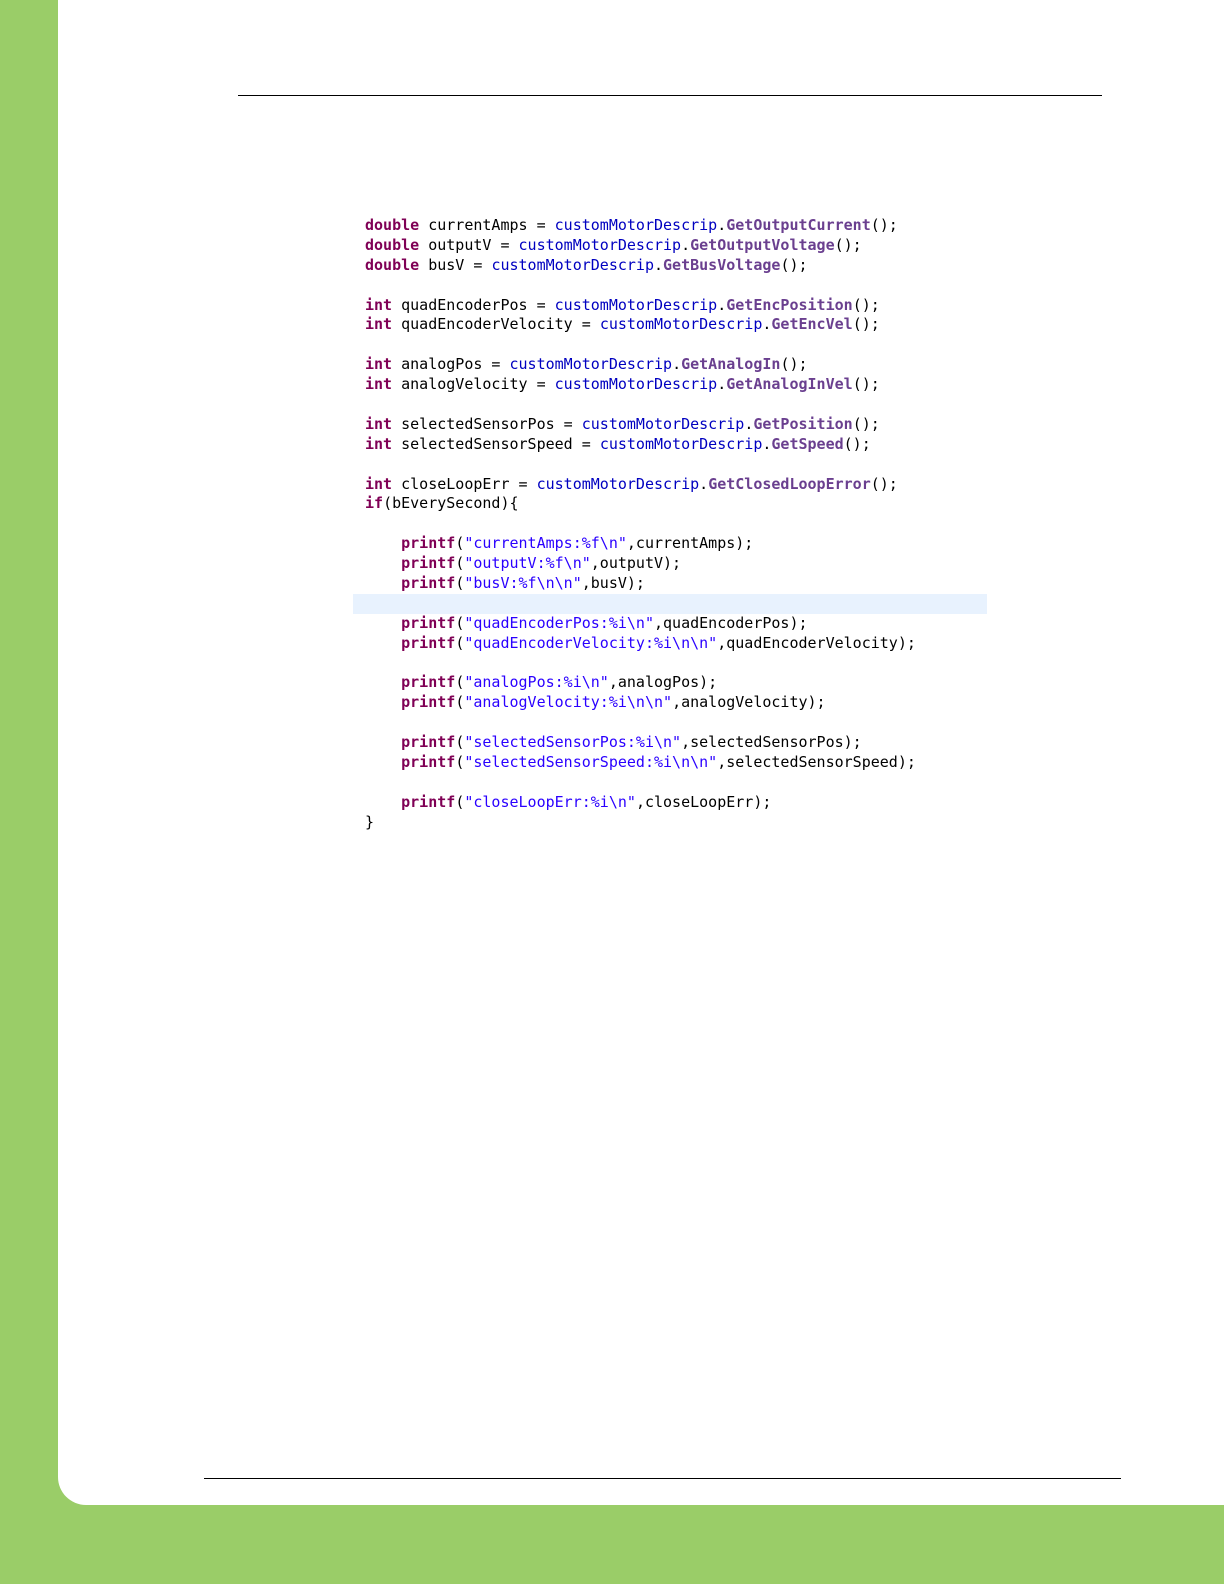 This screenshot has height=1584, width=1224. What do you see at coordinates (591, 642) in the screenshot?
I see `code-token: "quadEncoderVelocity:%i\n\n"` at bounding box center [591, 642].